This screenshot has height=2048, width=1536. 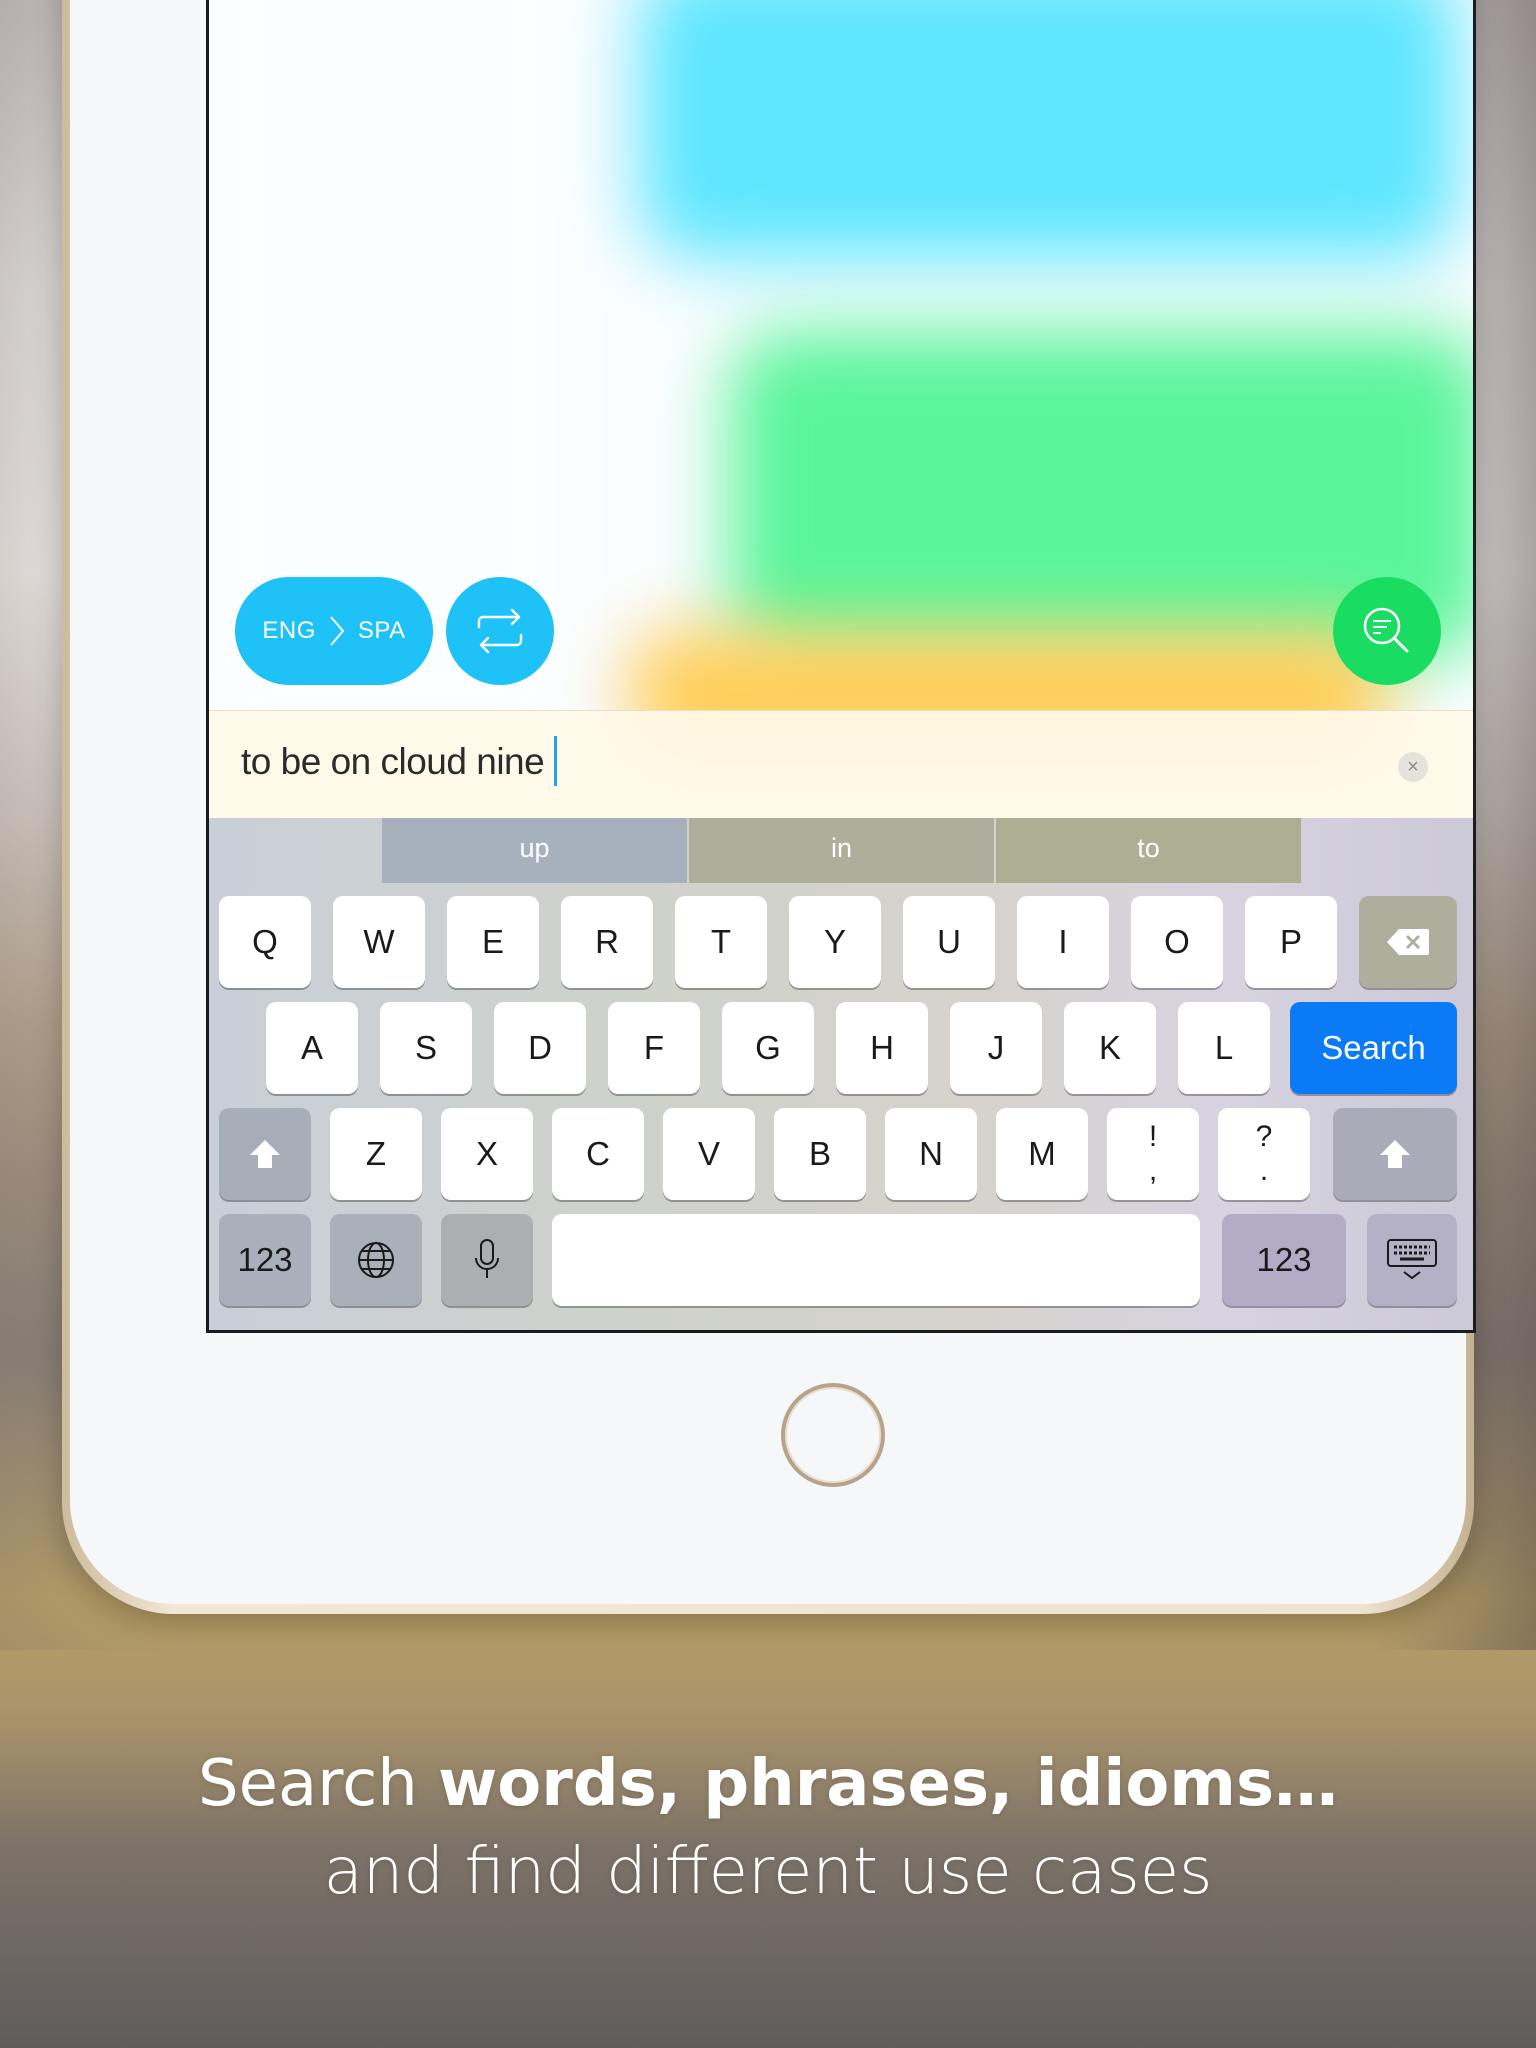 What do you see at coordinates (1110, 1048) in the screenshot?
I see `key-k: K` at bounding box center [1110, 1048].